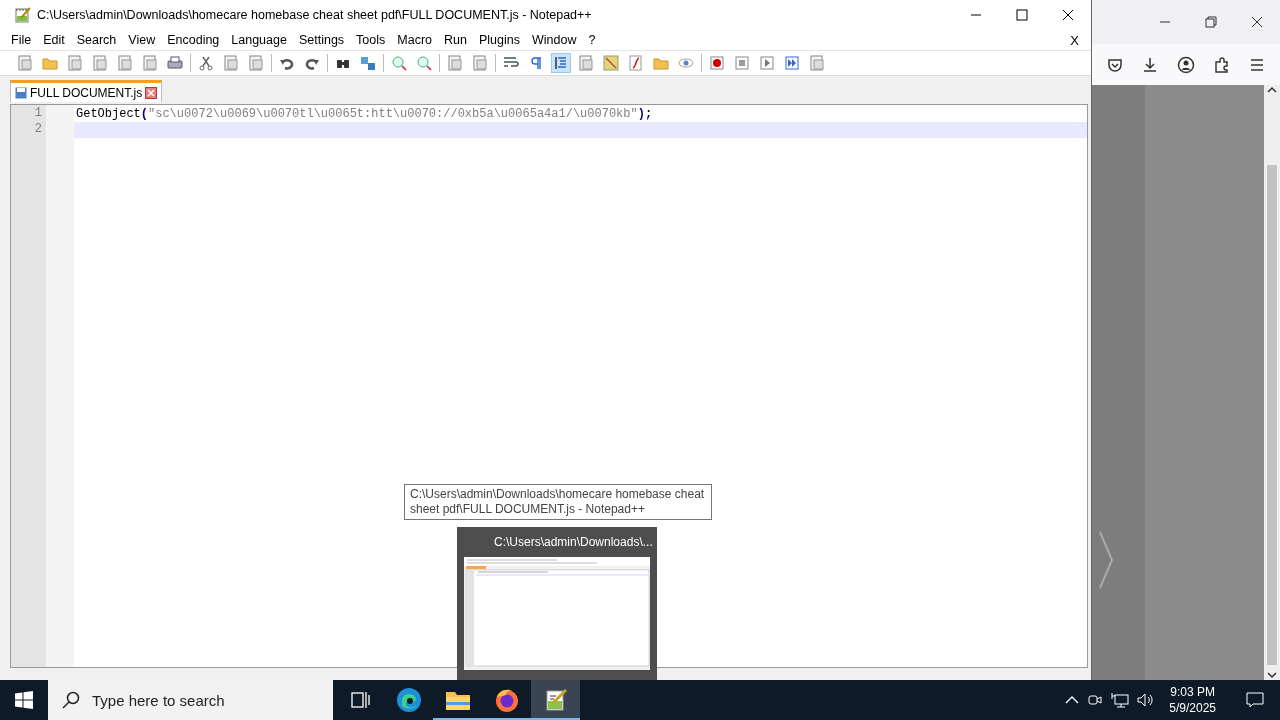 This screenshot has width=1280, height=720. Describe the element at coordinates (792, 63) in the screenshot. I see `play-multiple-icon` at that location.